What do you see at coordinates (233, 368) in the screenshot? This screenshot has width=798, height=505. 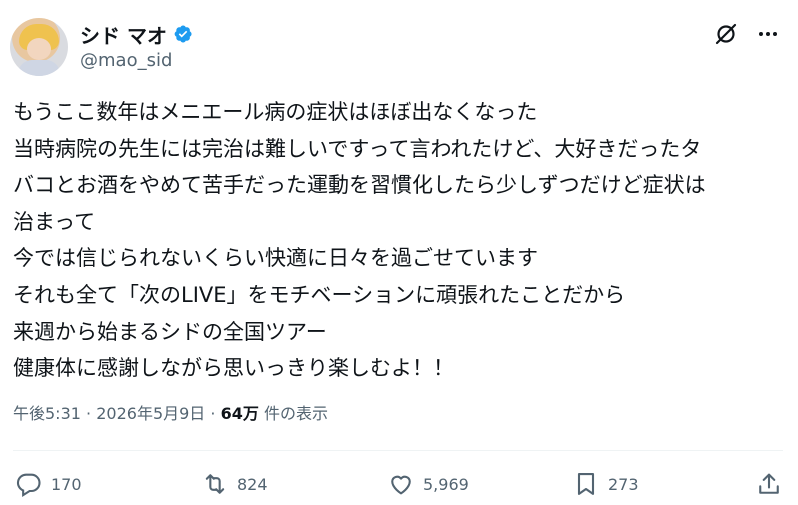 I see `tweet-line: 健康体に感謝しながら思いっきり楽しむよ！！` at bounding box center [233, 368].